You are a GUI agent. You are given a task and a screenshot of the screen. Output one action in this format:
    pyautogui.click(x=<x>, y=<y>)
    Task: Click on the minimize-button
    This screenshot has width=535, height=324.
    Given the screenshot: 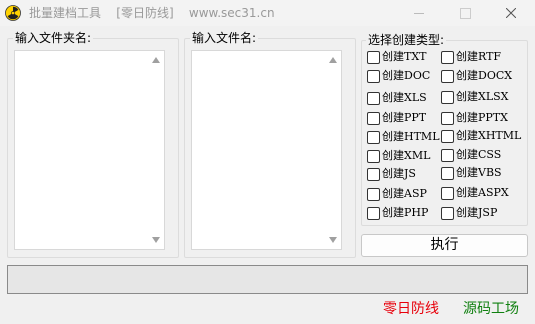 What is the action you would take?
    pyautogui.click(x=419, y=13)
    